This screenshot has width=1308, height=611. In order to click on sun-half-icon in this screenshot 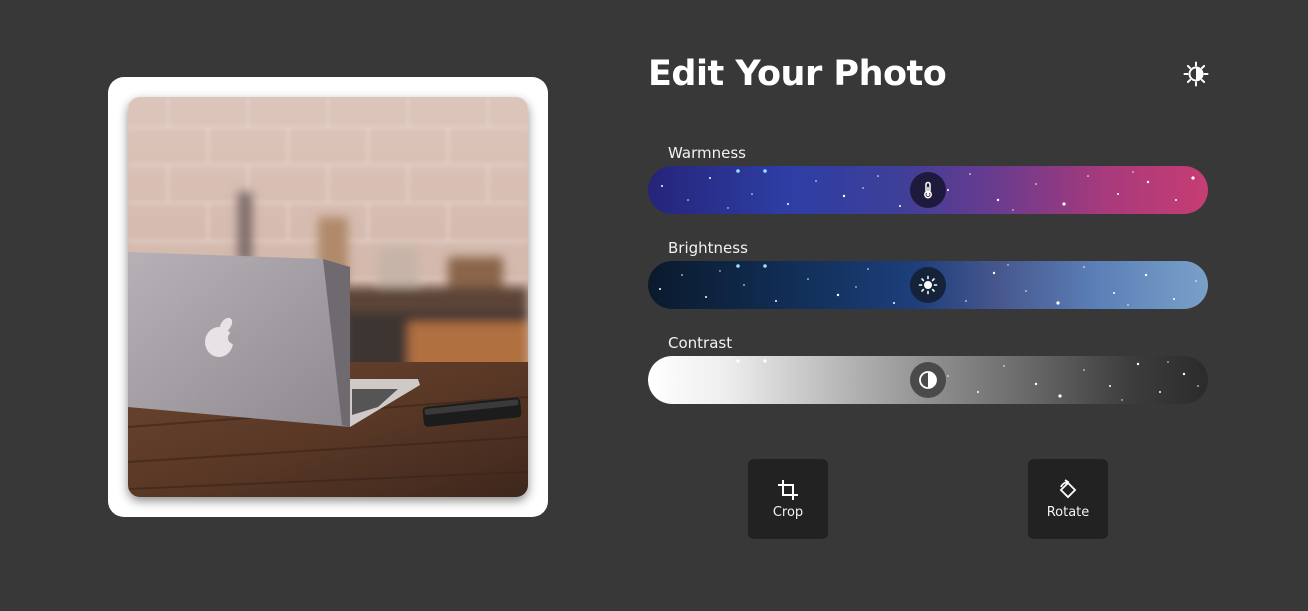, I will do `click(1196, 74)`.